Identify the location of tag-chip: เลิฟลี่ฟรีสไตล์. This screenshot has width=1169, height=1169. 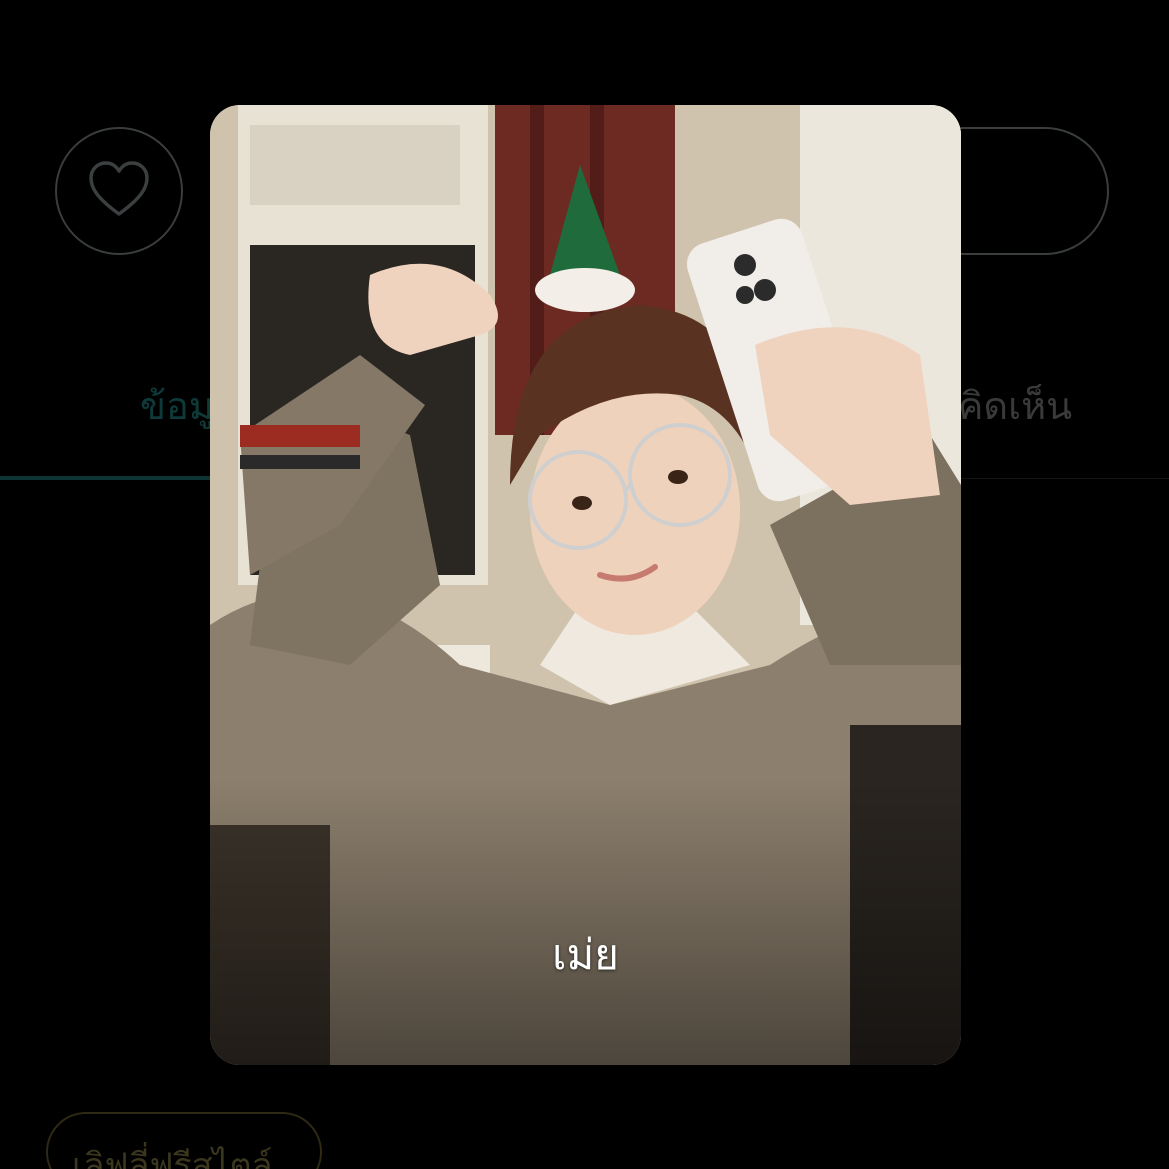
(184, 1140).